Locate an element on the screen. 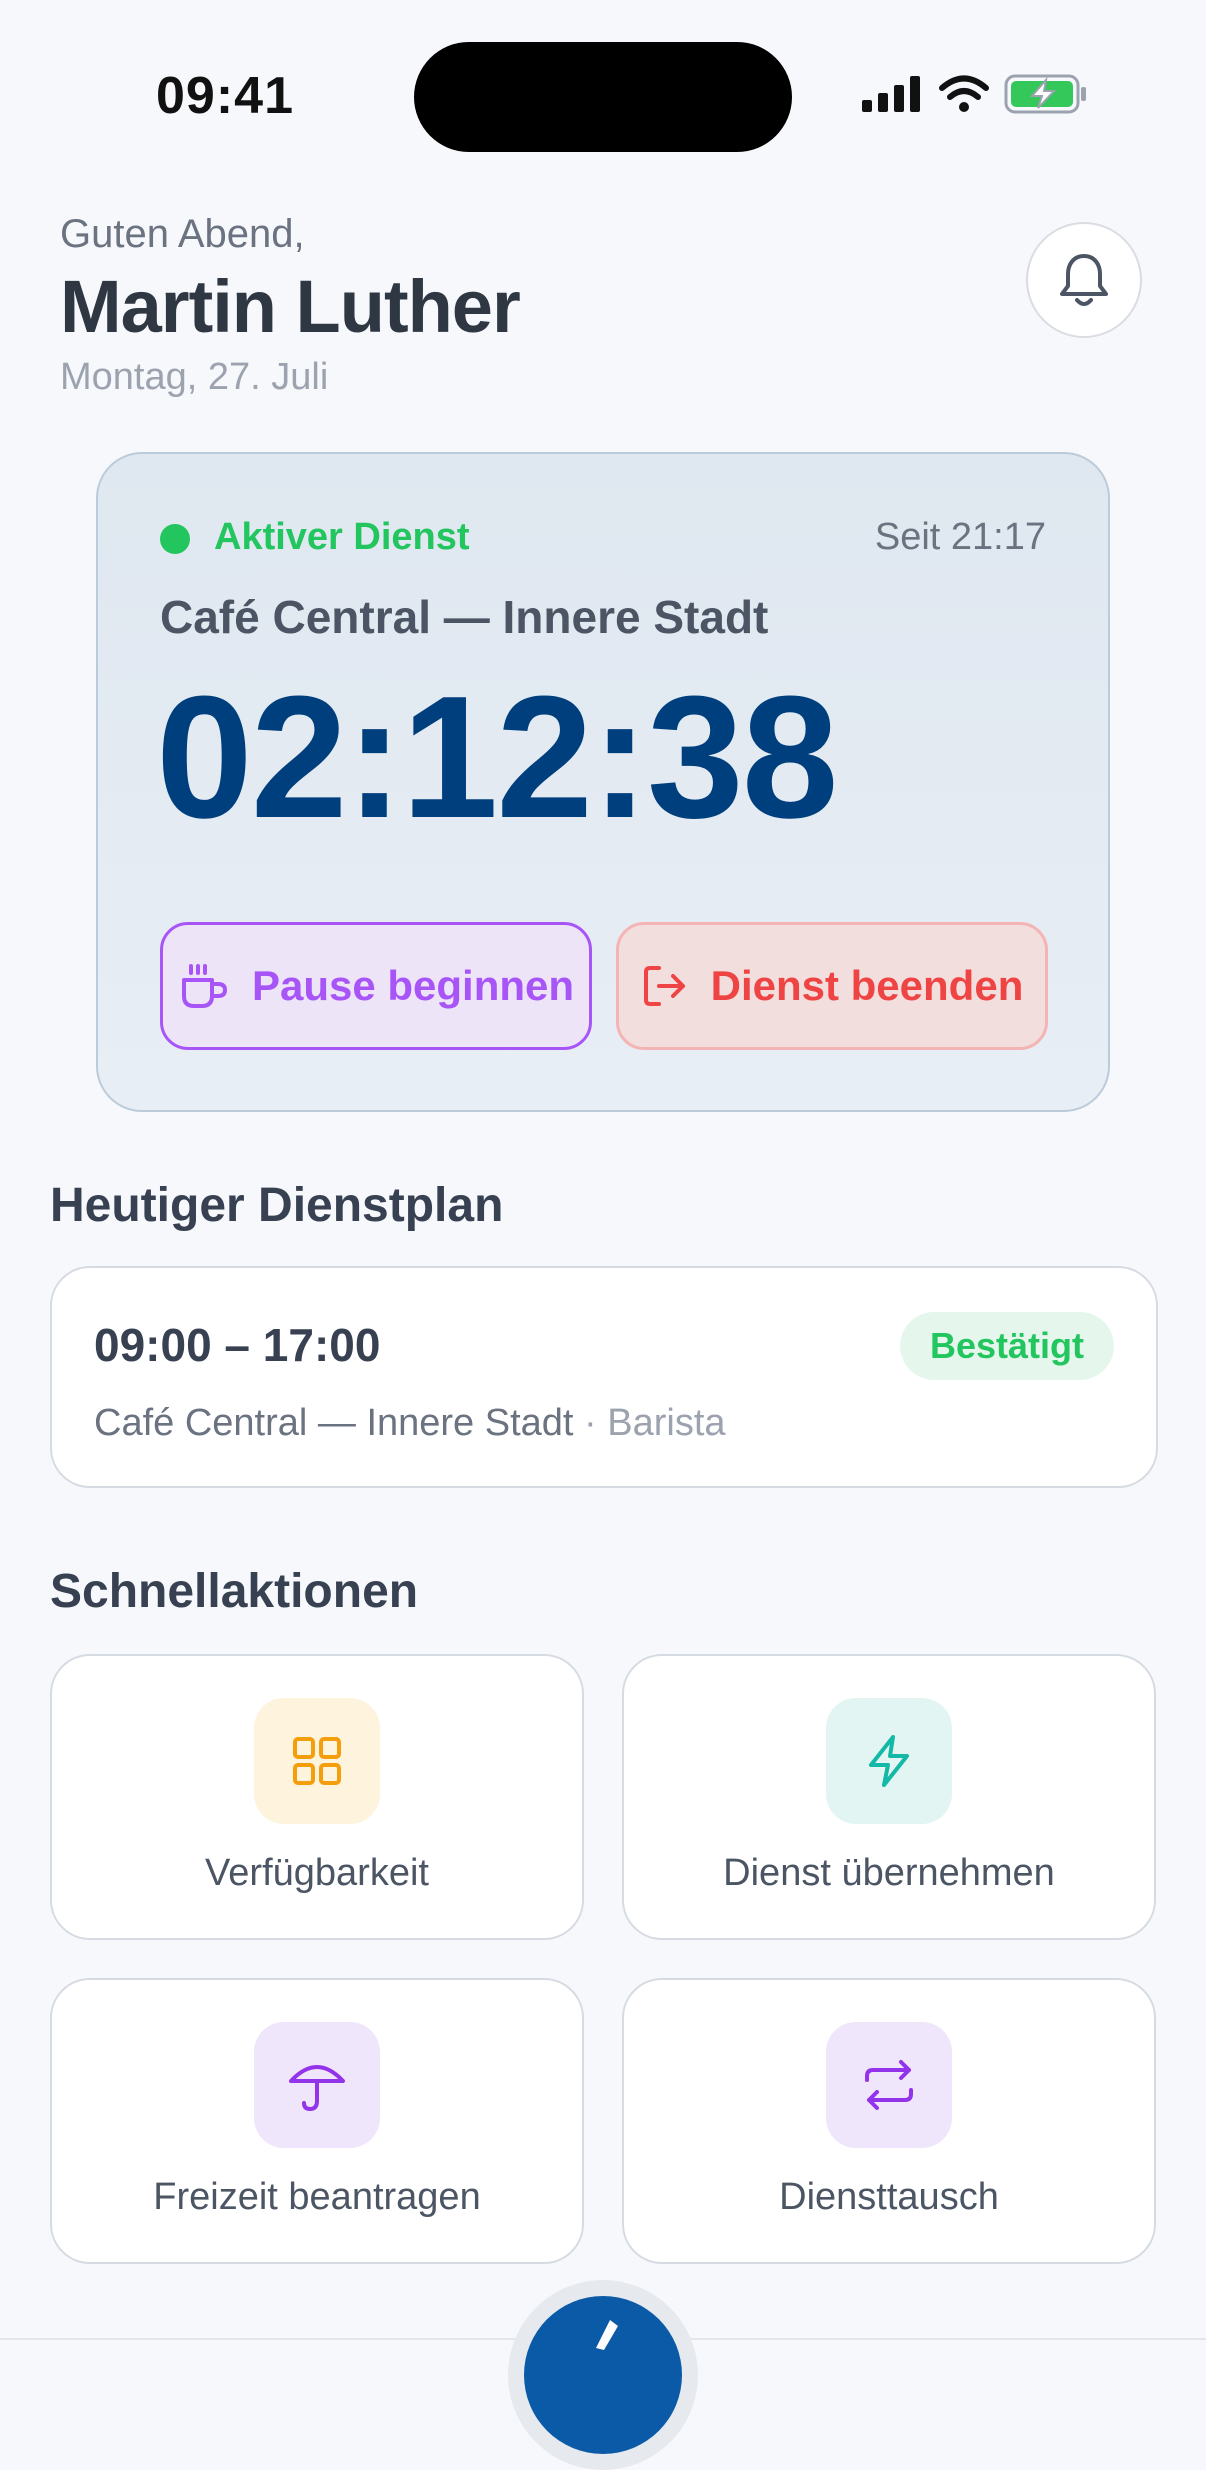 Image resolution: width=1206 pixels, height=2470 pixels. battery-charging-icon is located at coordinates (1045, 94).